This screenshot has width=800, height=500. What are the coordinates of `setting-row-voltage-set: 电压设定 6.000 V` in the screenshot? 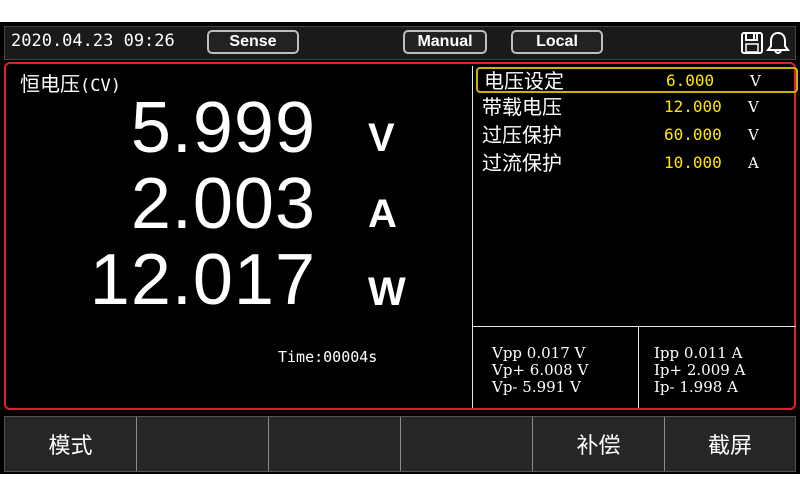 It's located at (637, 80).